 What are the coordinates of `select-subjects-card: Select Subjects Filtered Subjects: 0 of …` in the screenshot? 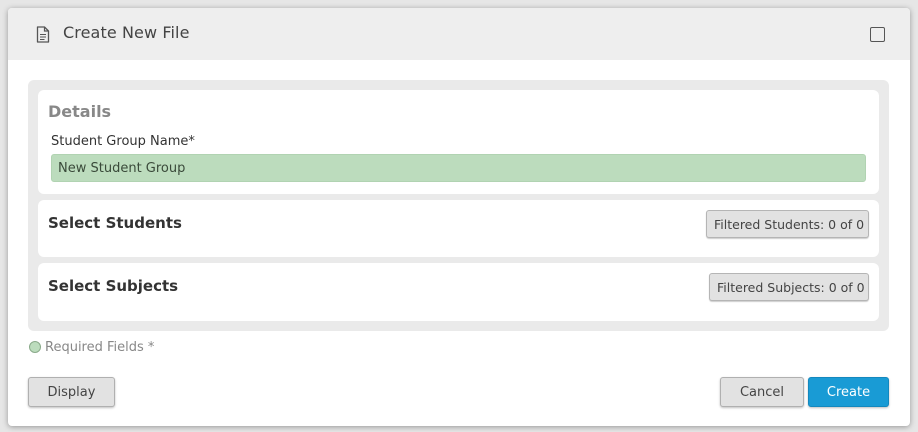 It's located at (458, 292).